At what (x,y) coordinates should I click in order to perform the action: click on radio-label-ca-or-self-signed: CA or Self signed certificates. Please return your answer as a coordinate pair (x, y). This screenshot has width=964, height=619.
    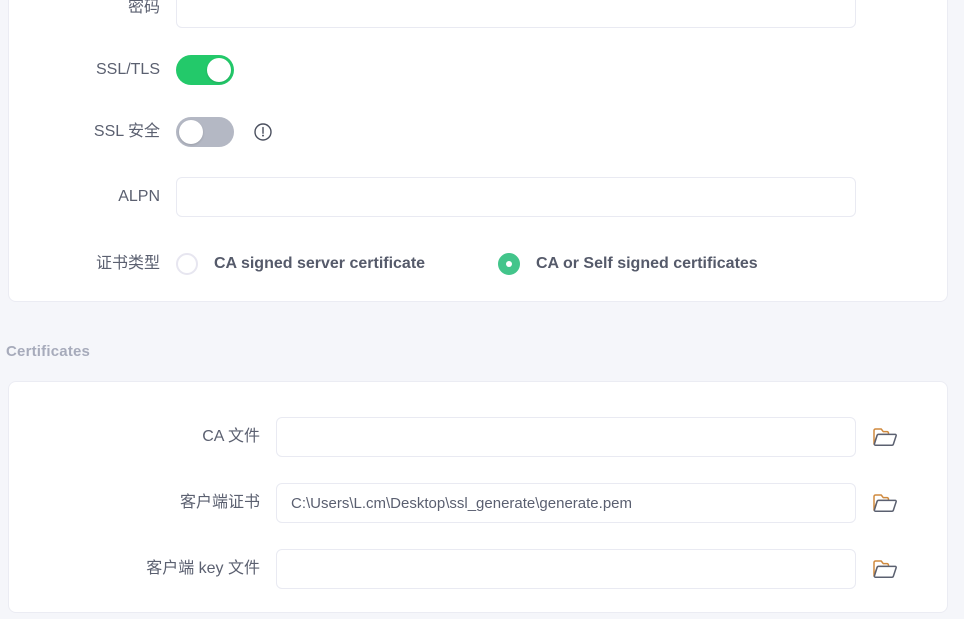
    Looking at the image, I should click on (647, 263).